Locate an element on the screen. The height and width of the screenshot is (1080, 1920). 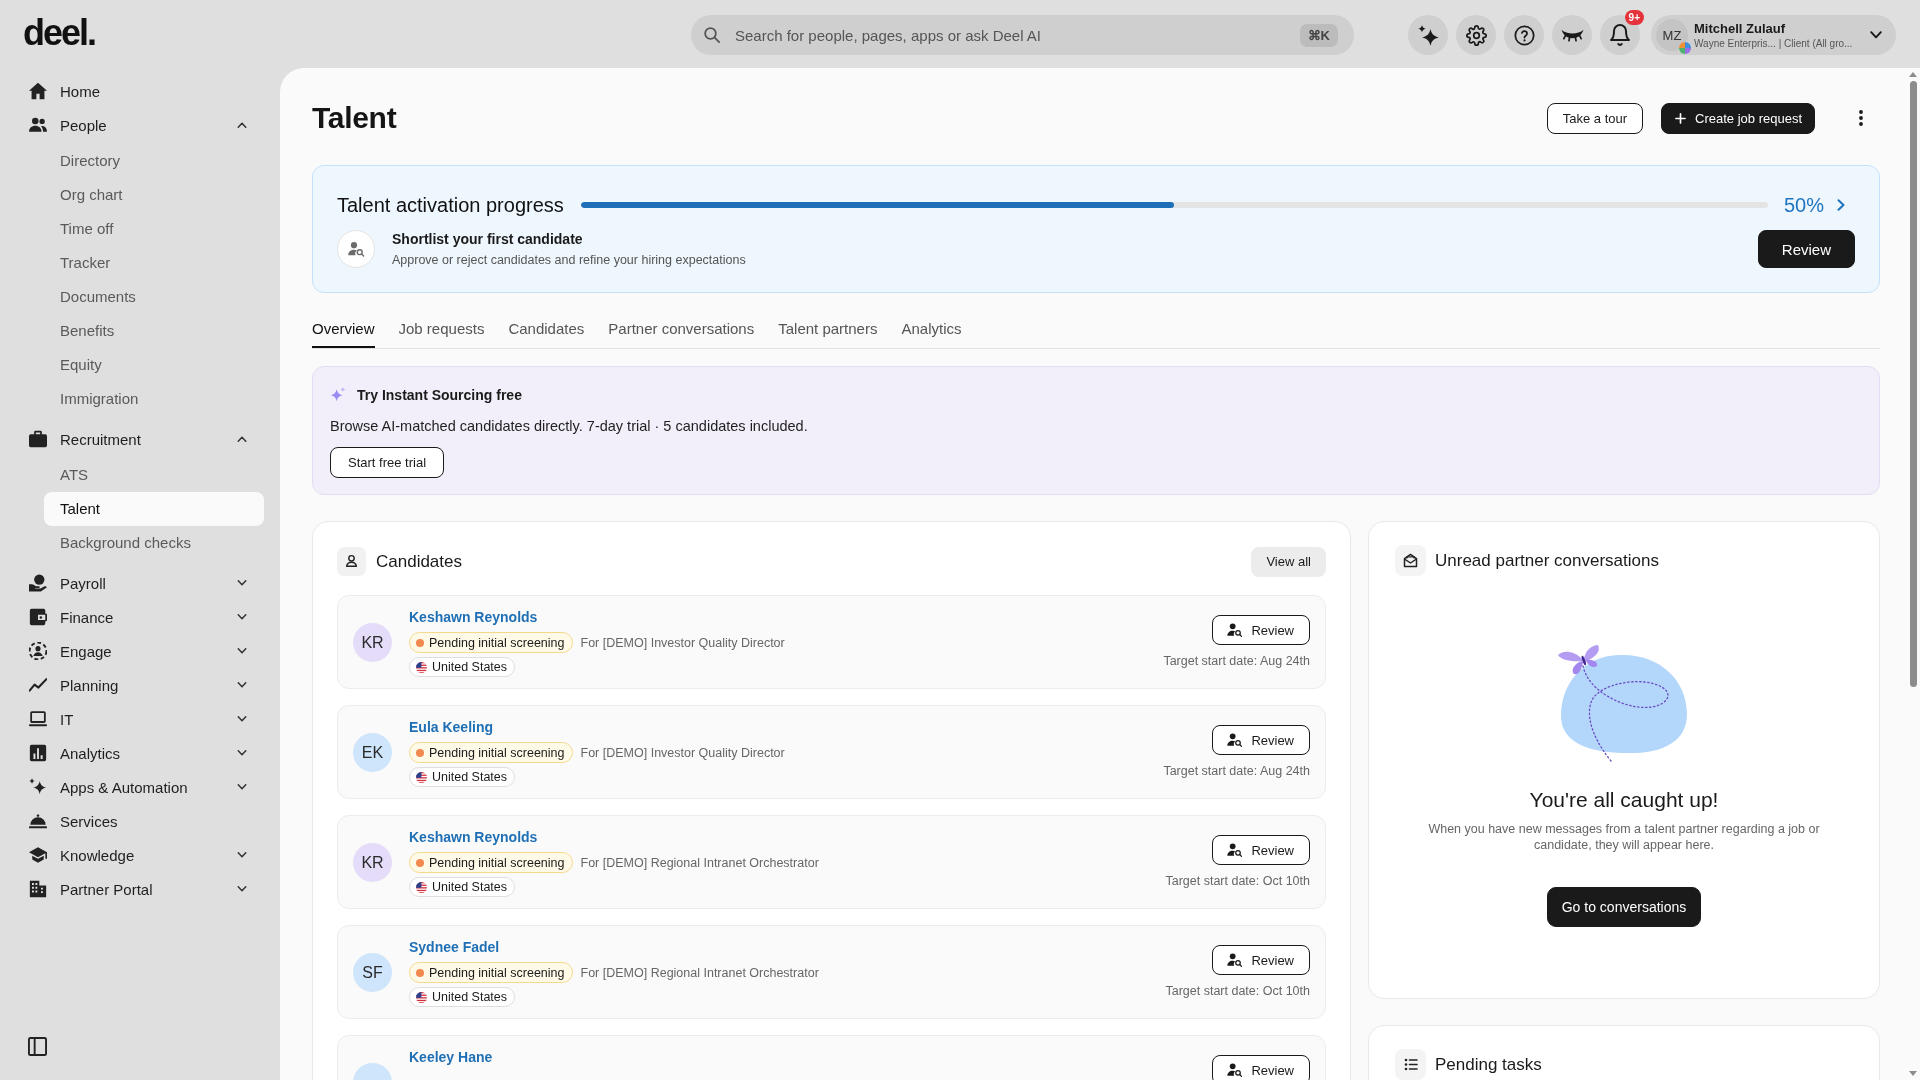
sidebar-subitem: Tracker is located at coordinates (154, 263).